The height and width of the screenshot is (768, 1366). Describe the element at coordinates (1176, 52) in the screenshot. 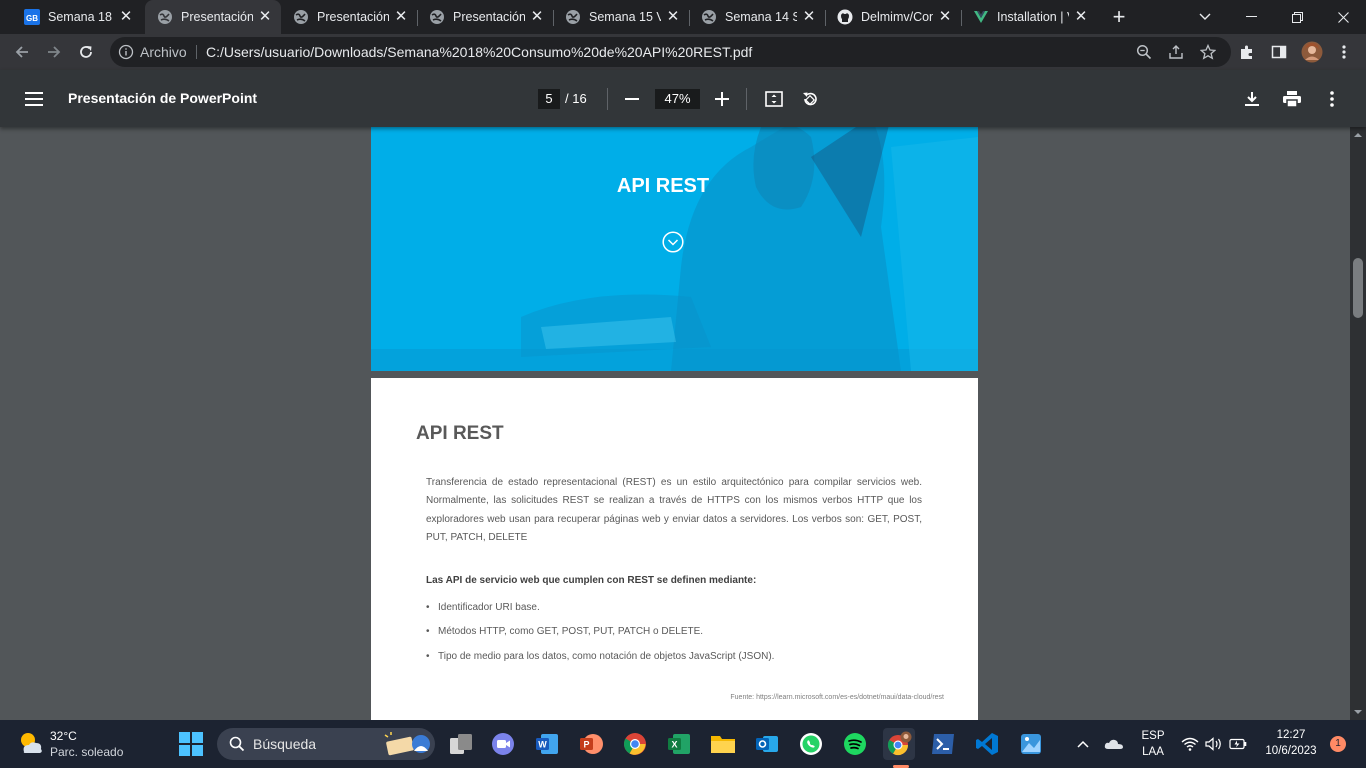

I see `share-button` at that location.